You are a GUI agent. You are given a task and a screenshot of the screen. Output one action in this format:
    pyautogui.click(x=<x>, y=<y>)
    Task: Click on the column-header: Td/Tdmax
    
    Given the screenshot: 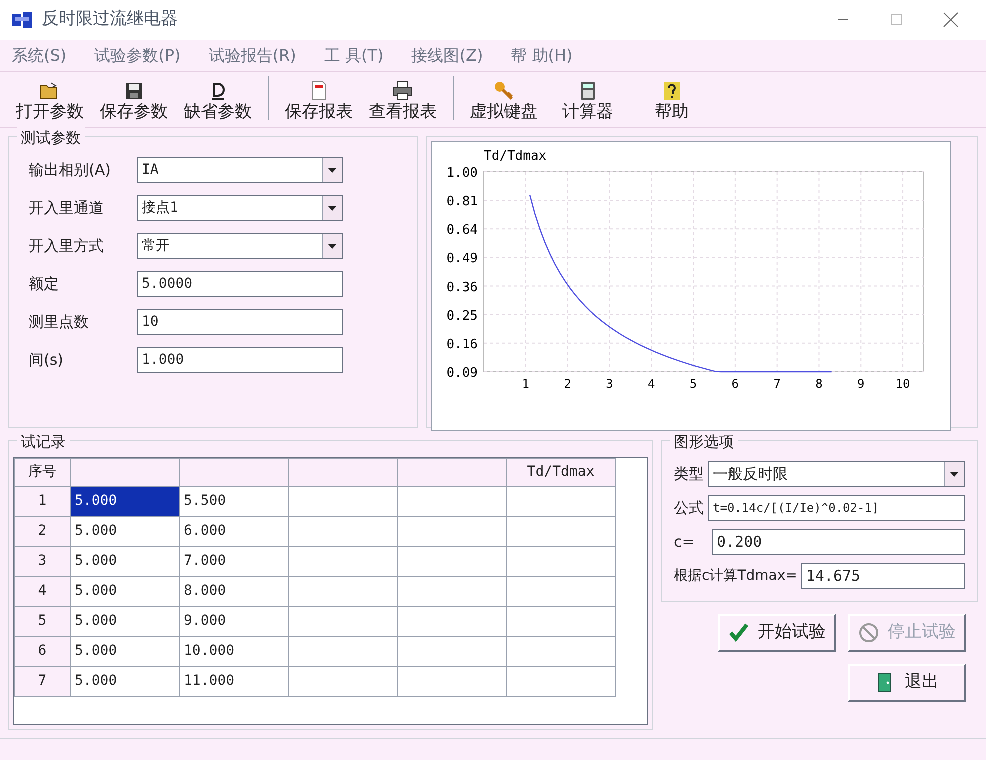 What is the action you would take?
    pyautogui.click(x=561, y=472)
    